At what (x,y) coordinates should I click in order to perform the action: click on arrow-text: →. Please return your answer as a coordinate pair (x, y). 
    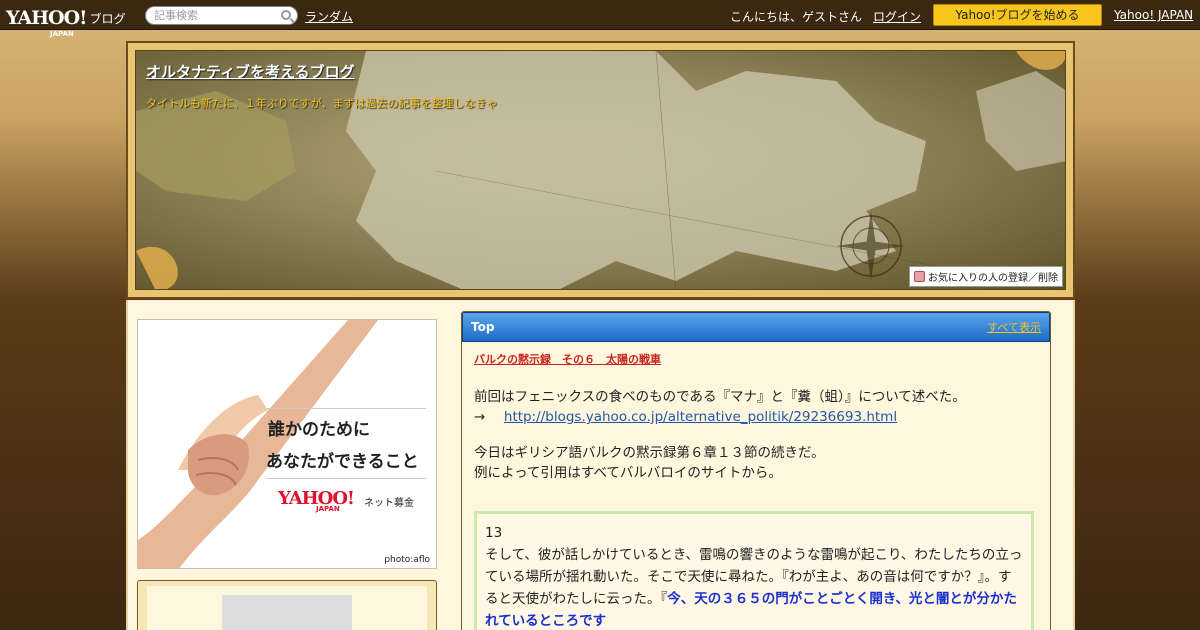
    Looking at the image, I should click on (480, 417).